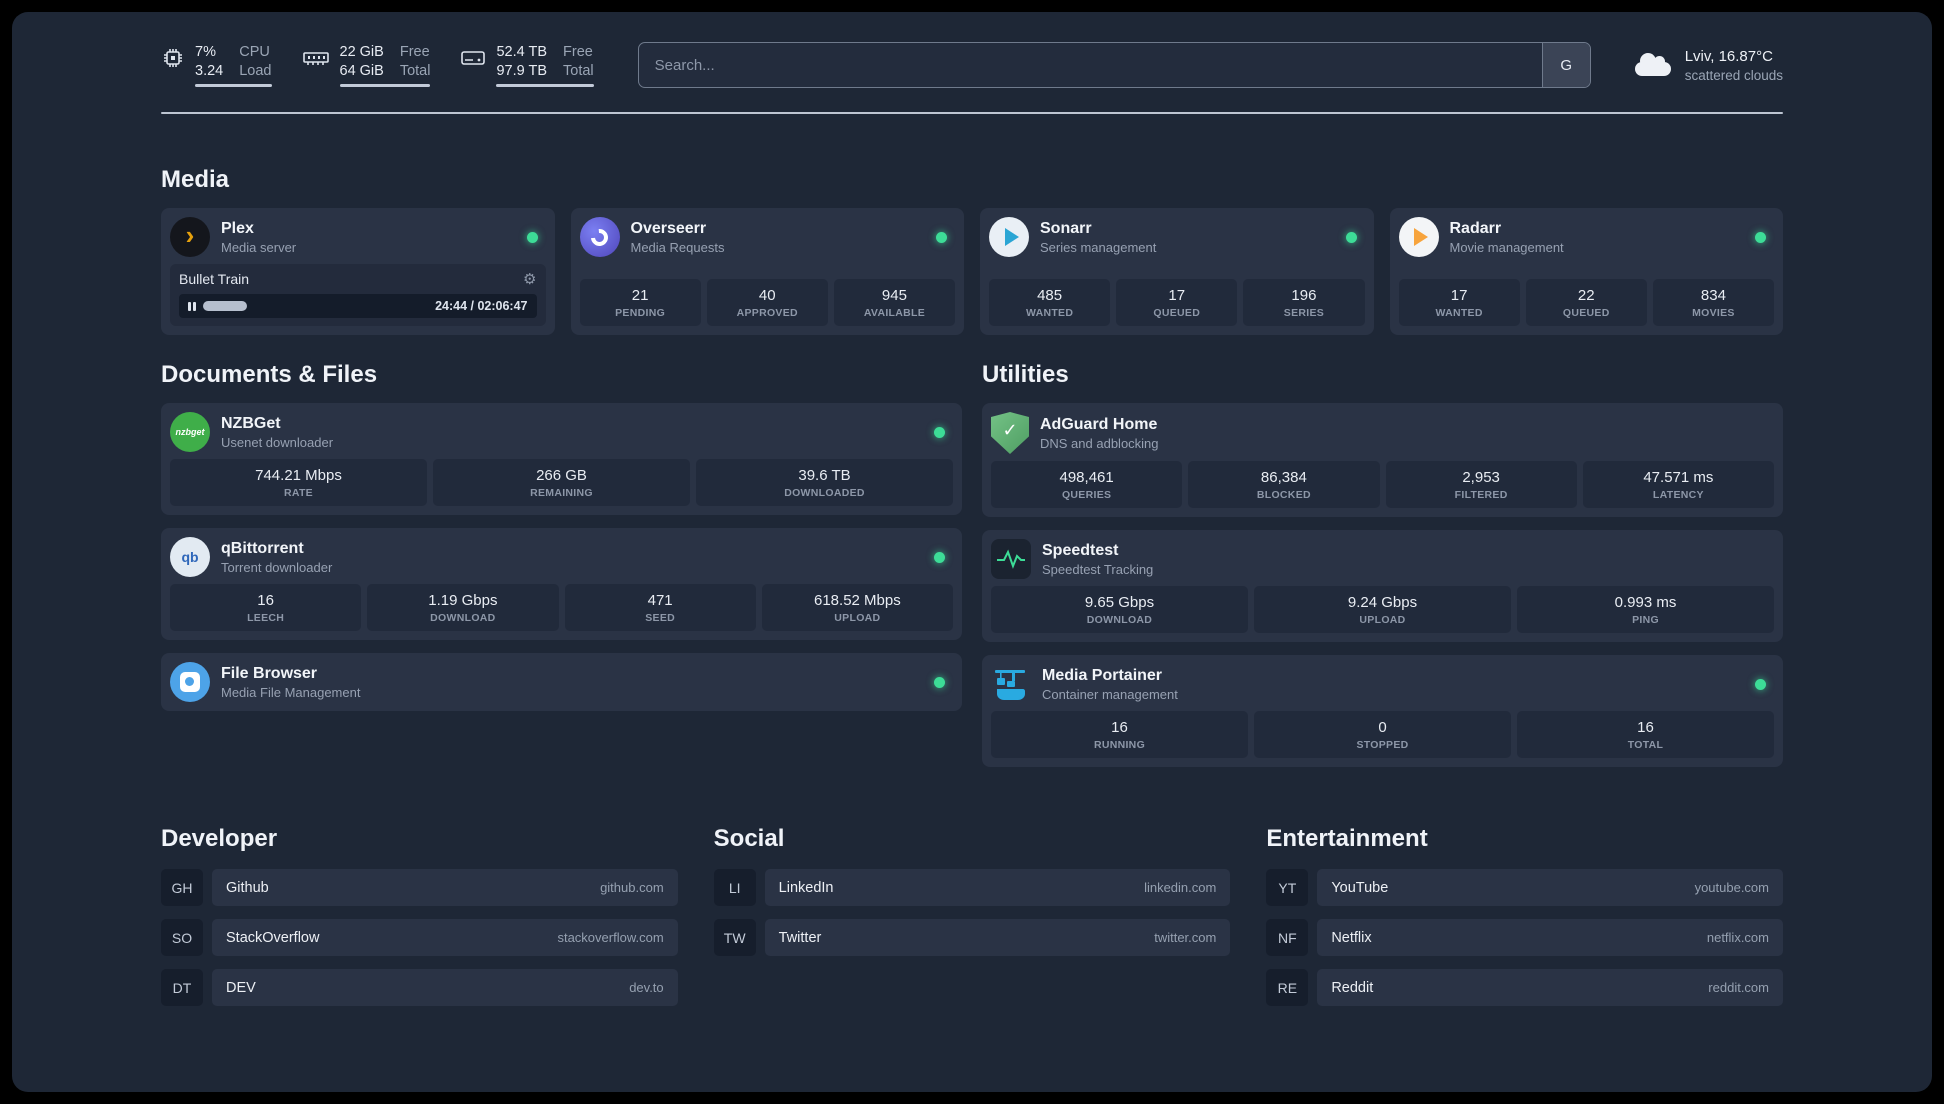  What do you see at coordinates (385, 86) in the screenshot?
I see `memory-usage-bar` at bounding box center [385, 86].